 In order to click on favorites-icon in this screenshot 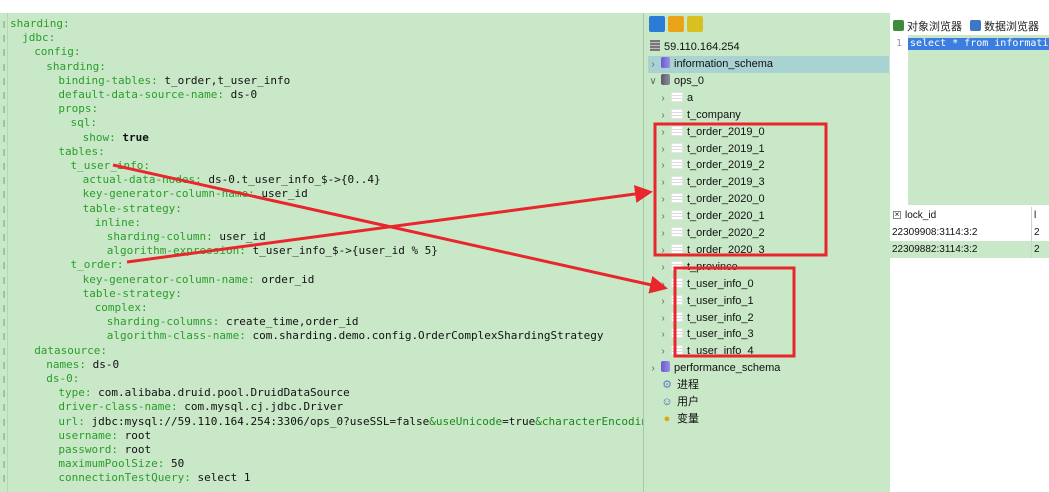, I will do `click(695, 24)`.